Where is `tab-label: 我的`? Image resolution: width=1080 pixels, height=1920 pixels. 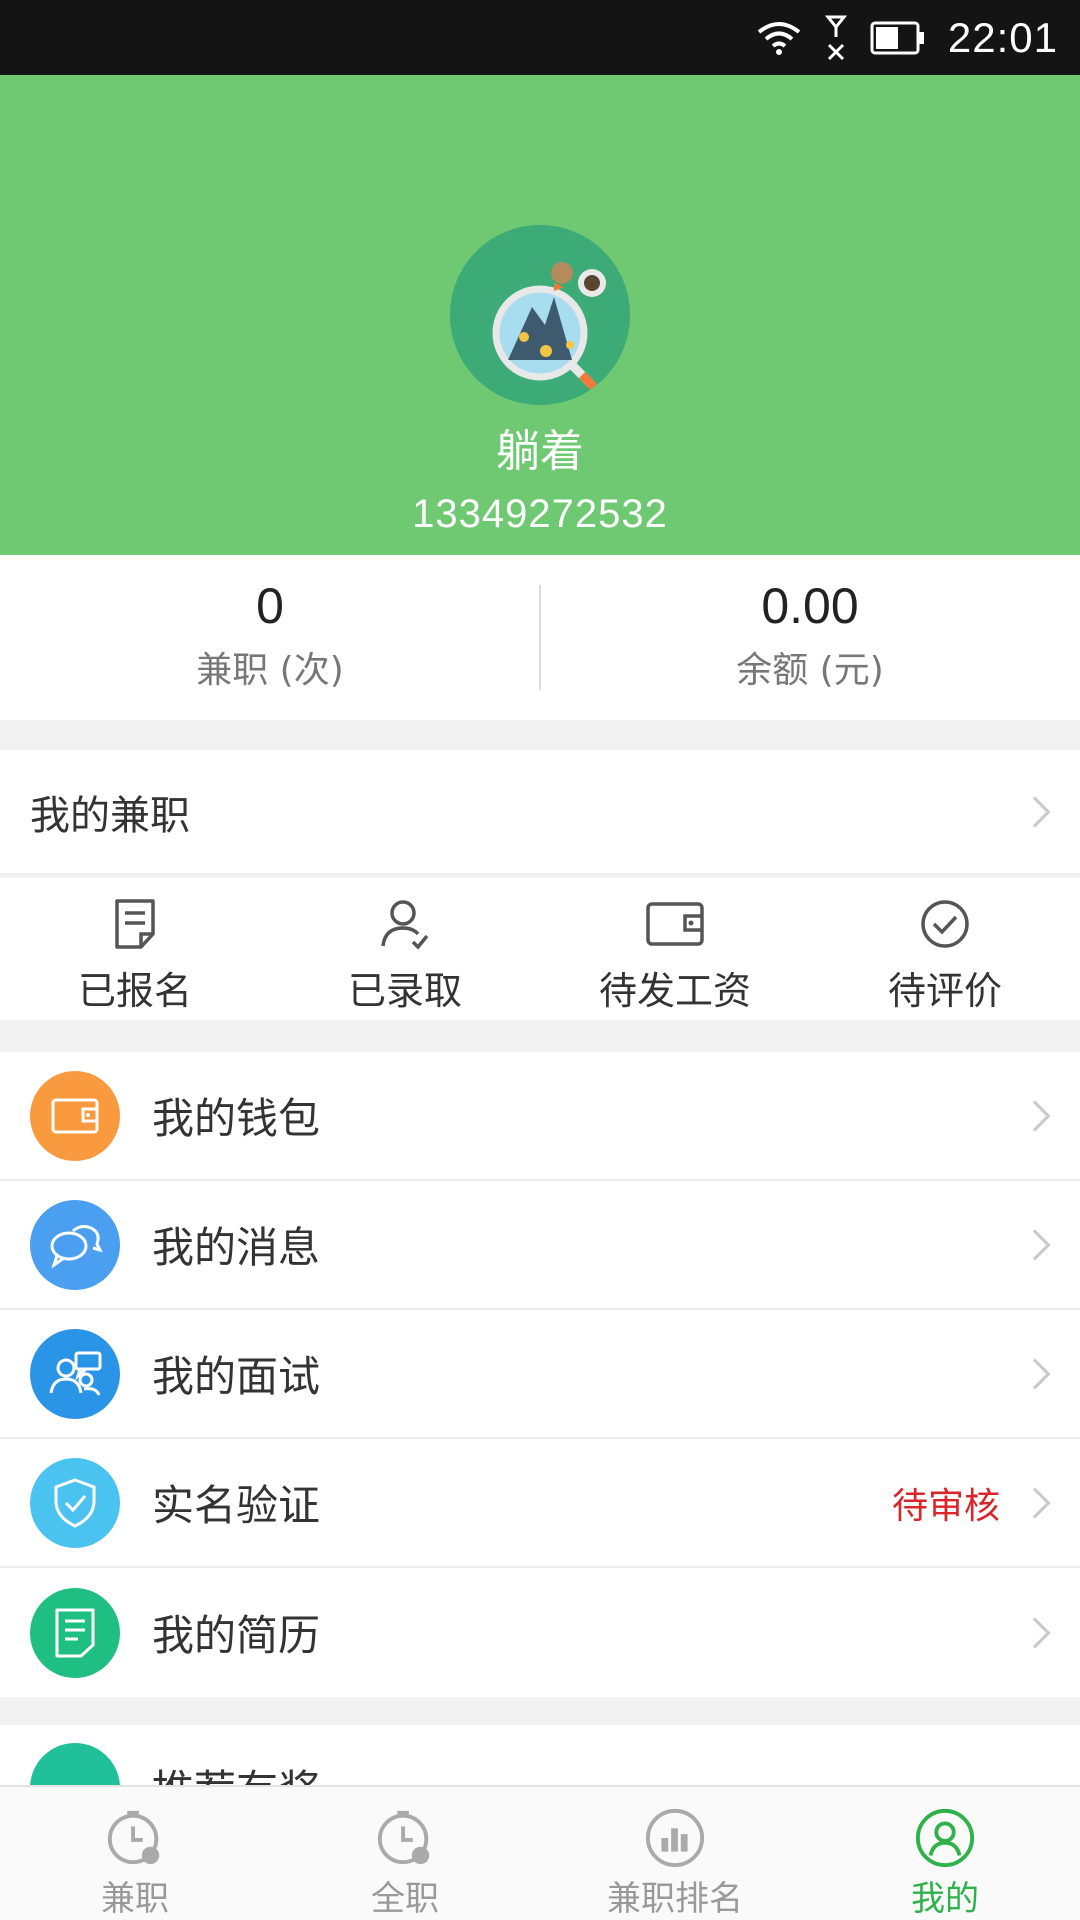 tab-label: 我的 is located at coordinates (945, 1899).